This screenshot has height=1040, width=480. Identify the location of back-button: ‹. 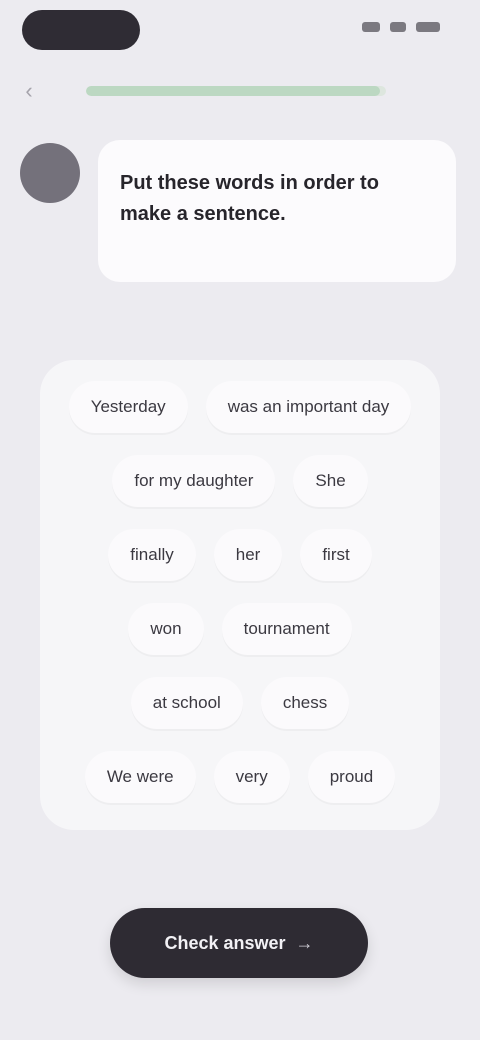
(29, 91).